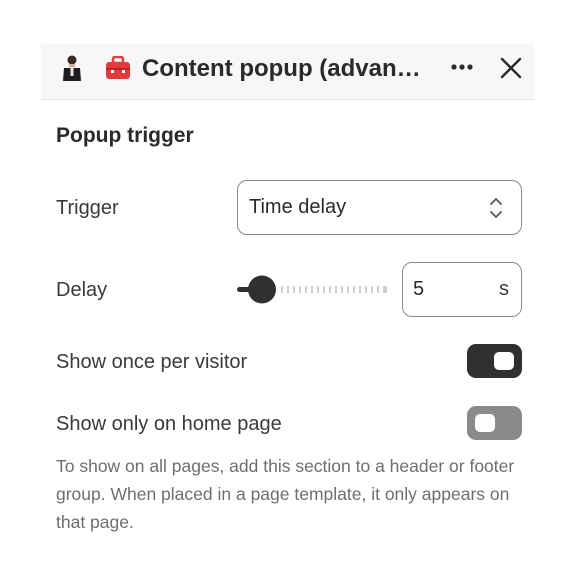  What do you see at coordinates (125, 135) in the screenshot?
I see `section-title: Popup trigger` at bounding box center [125, 135].